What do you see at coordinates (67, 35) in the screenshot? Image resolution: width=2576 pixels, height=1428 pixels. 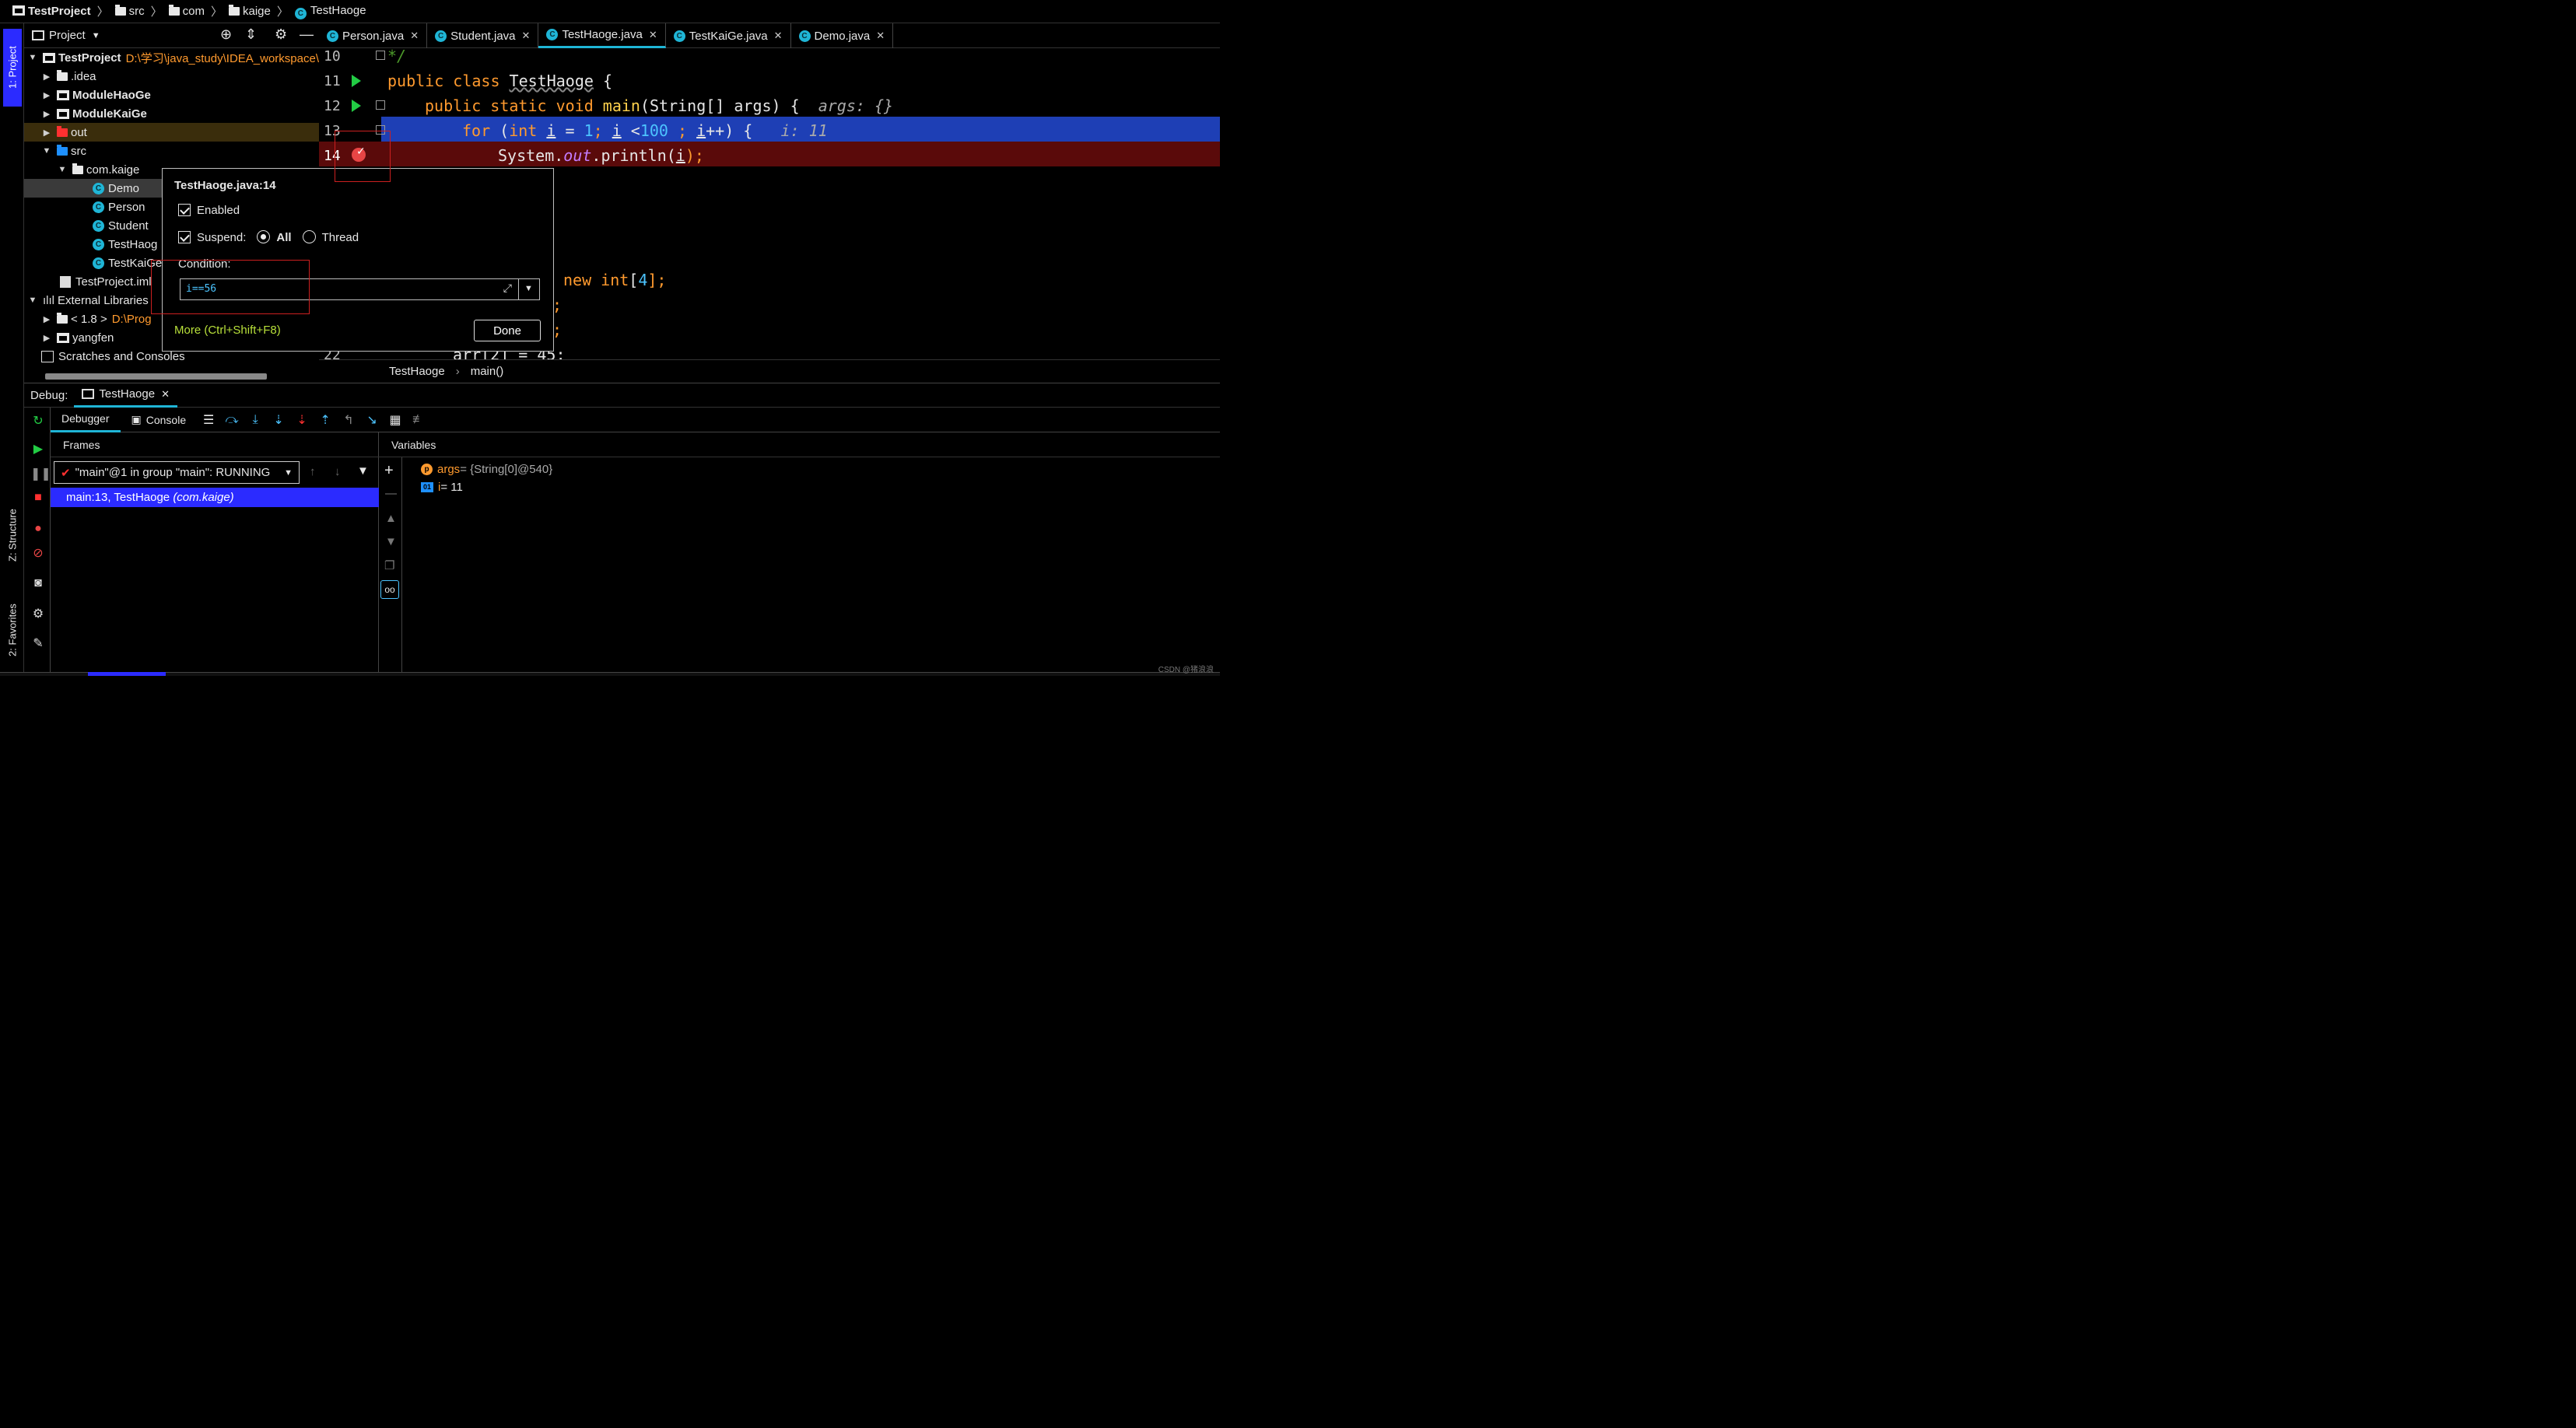 I see `project-view-selector: Project` at bounding box center [67, 35].